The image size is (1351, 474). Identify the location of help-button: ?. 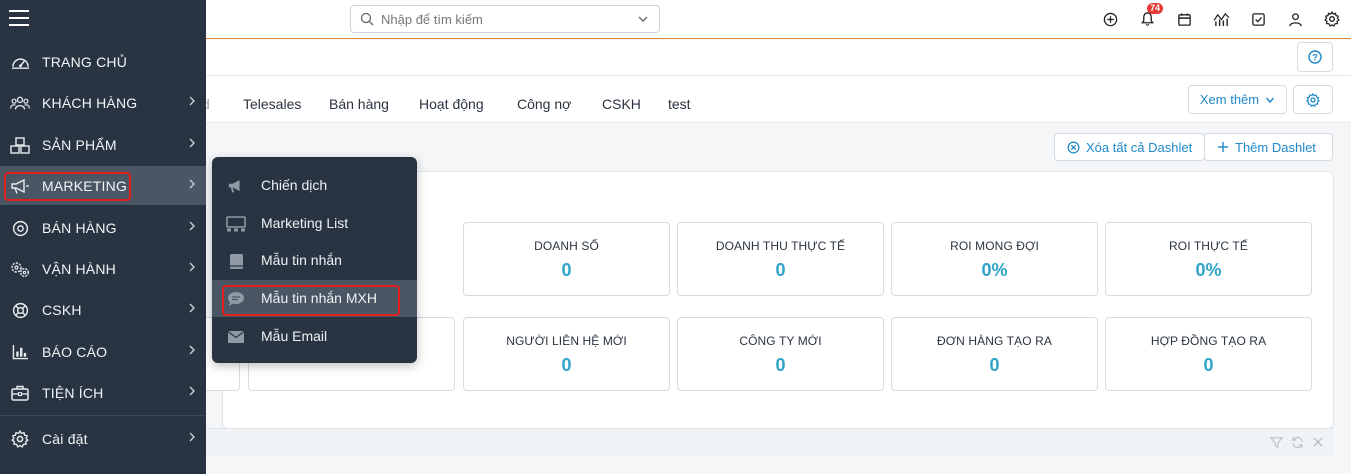
(1315, 57).